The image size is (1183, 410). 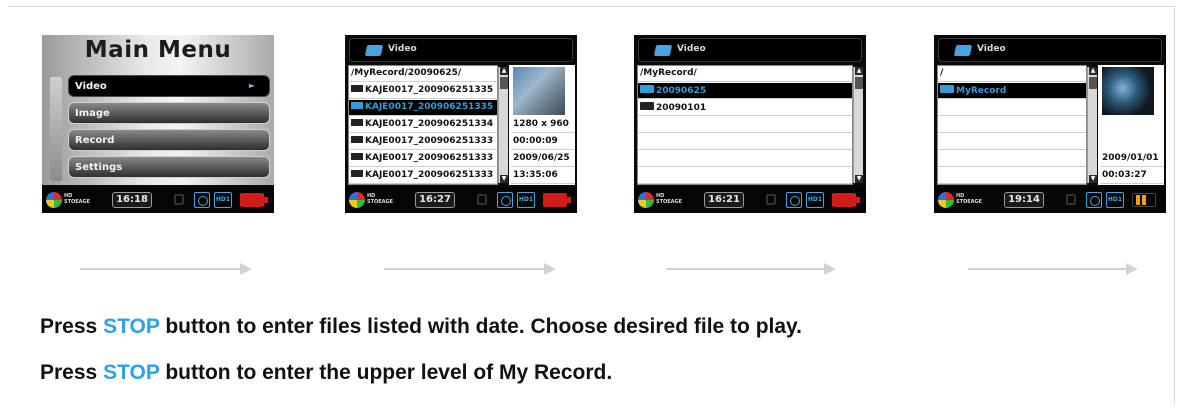 What do you see at coordinates (169, 140) in the screenshot?
I see `menu-item-record: Record` at bounding box center [169, 140].